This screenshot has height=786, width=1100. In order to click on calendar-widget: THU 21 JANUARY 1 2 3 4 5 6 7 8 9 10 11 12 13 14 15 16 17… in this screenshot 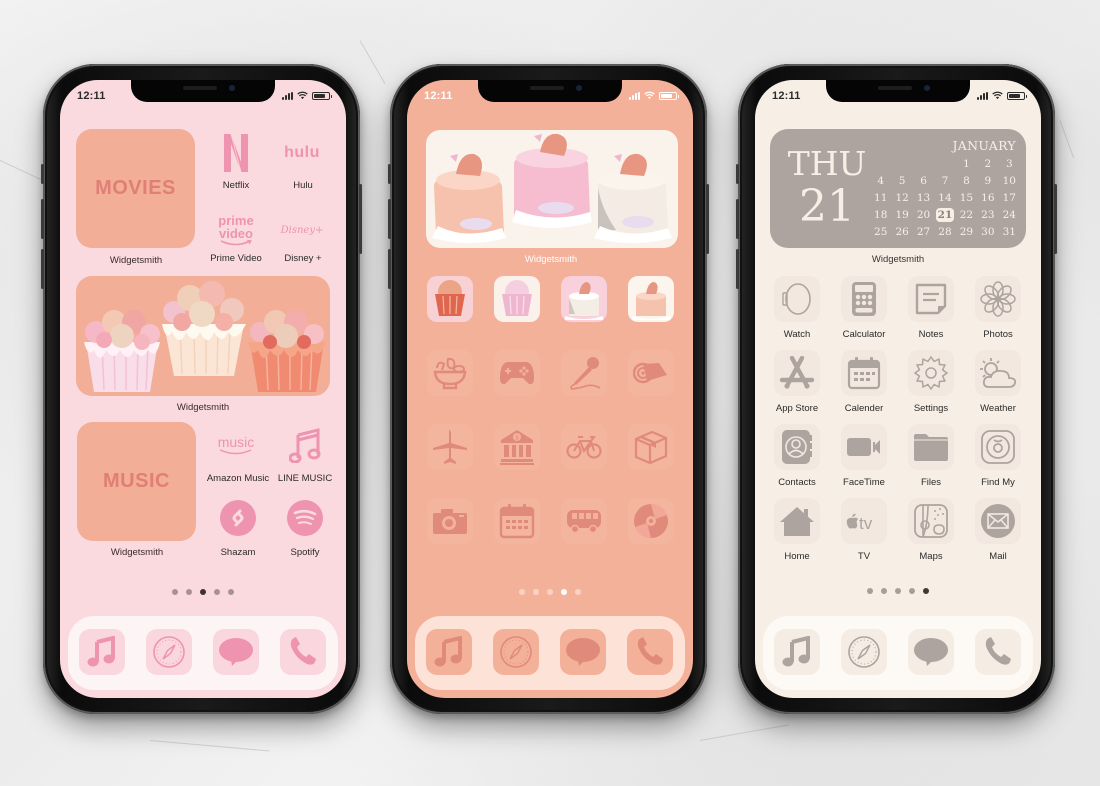, I will do `click(898, 188)`.